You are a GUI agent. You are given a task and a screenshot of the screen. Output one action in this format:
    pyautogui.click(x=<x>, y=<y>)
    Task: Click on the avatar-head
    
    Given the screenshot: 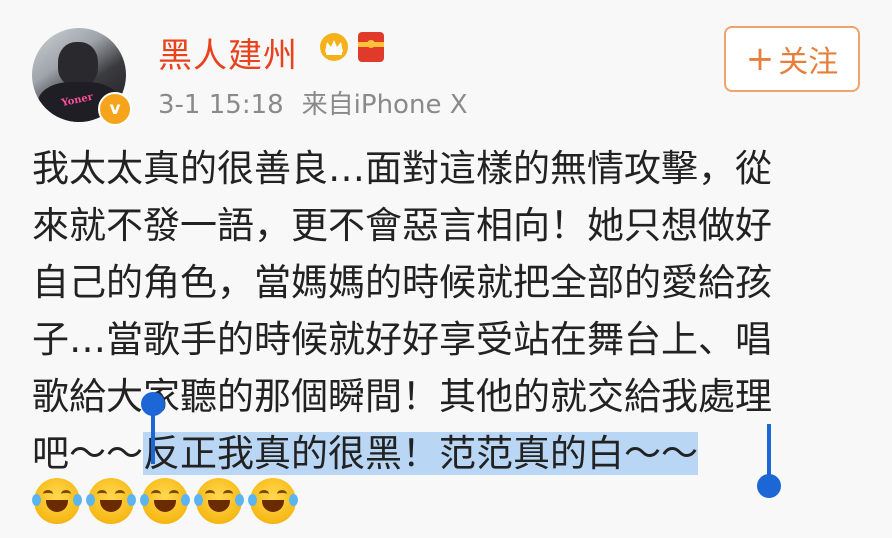 What is the action you would take?
    pyautogui.click(x=78, y=64)
    